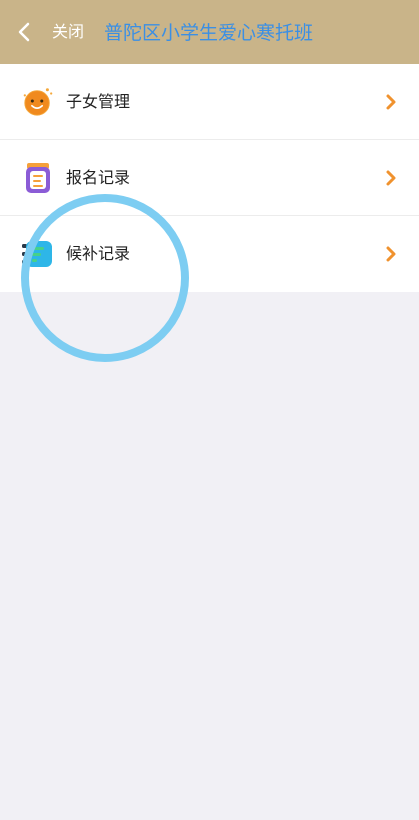  Describe the element at coordinates (38, 254) in the screenshot. I see `waitlist-record-icon` at that location.